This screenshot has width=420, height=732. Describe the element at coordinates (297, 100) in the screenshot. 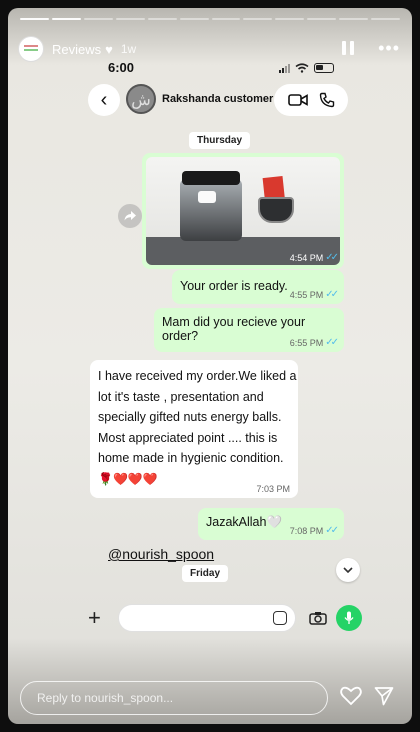

I see `video-call-icon` at that location.